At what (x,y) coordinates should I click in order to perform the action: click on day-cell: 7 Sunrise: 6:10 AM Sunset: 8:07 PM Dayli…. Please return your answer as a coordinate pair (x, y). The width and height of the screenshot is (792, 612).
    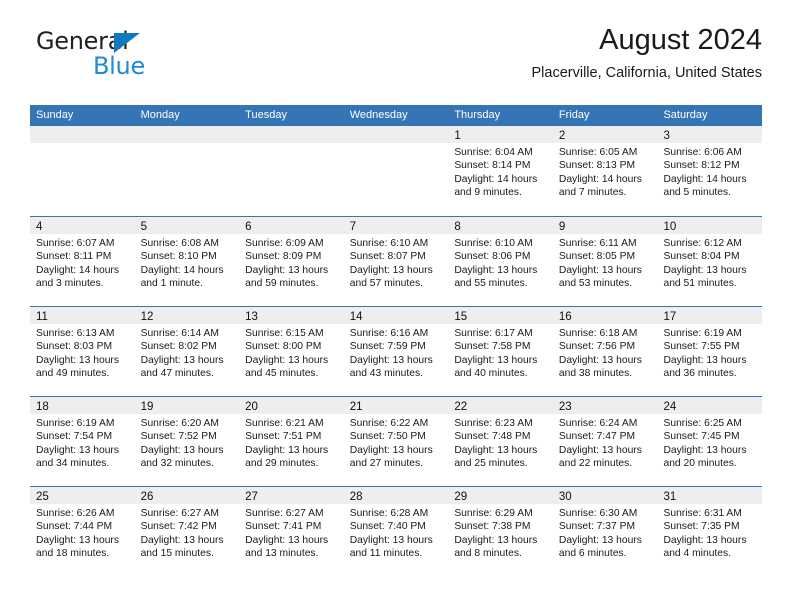
    Looking at the image, I should click on (396, 261).